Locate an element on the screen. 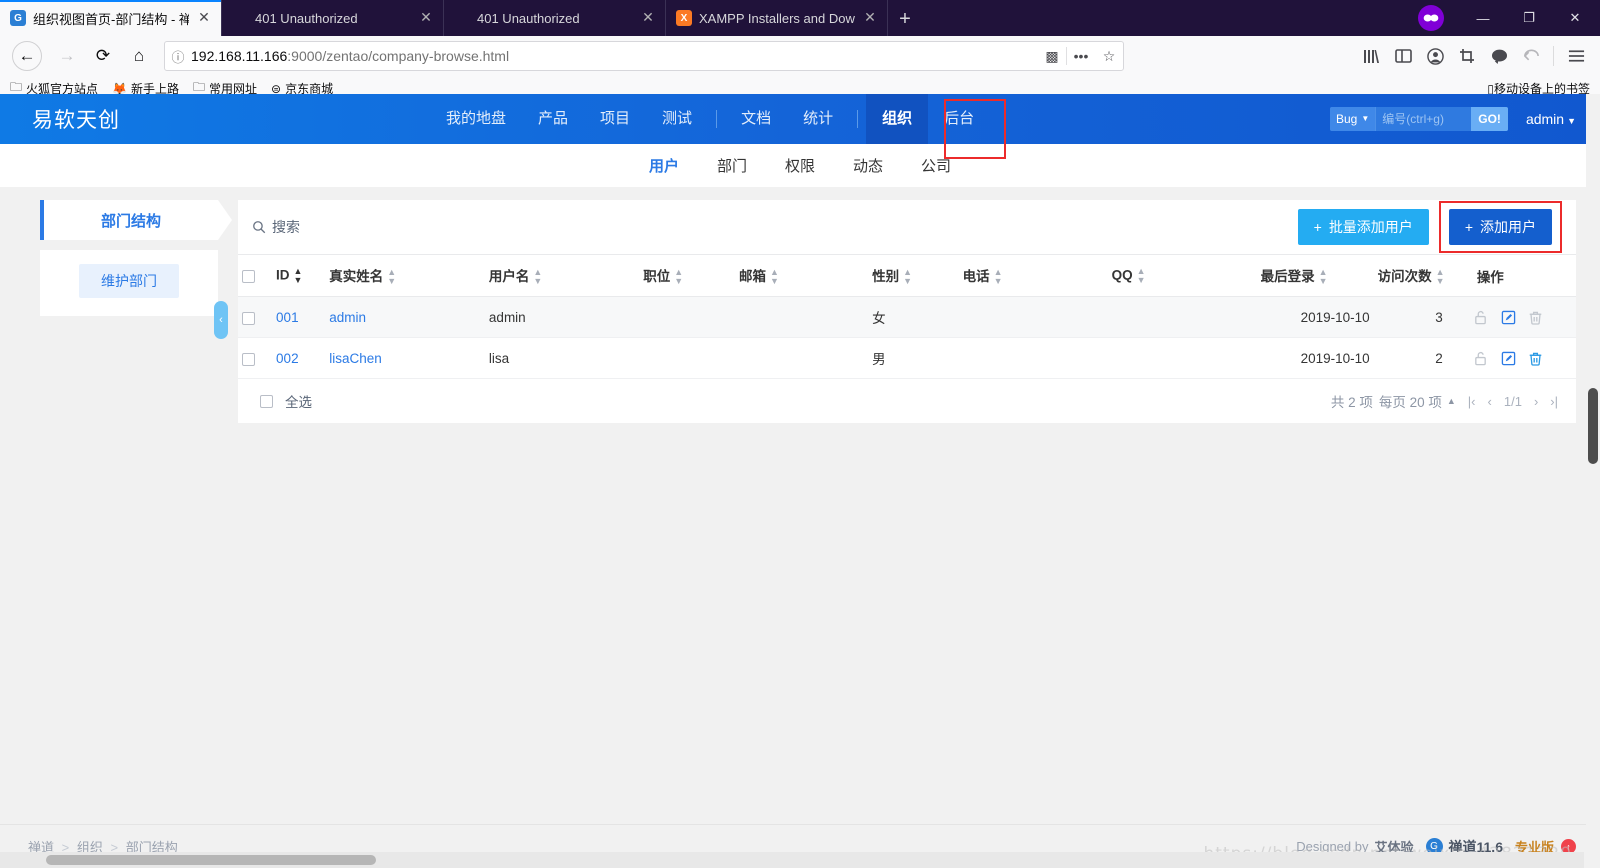 Image resolution: width=1600 pixels, height=868 pixels. pocket-icon is located at coordinates (1499, 56).